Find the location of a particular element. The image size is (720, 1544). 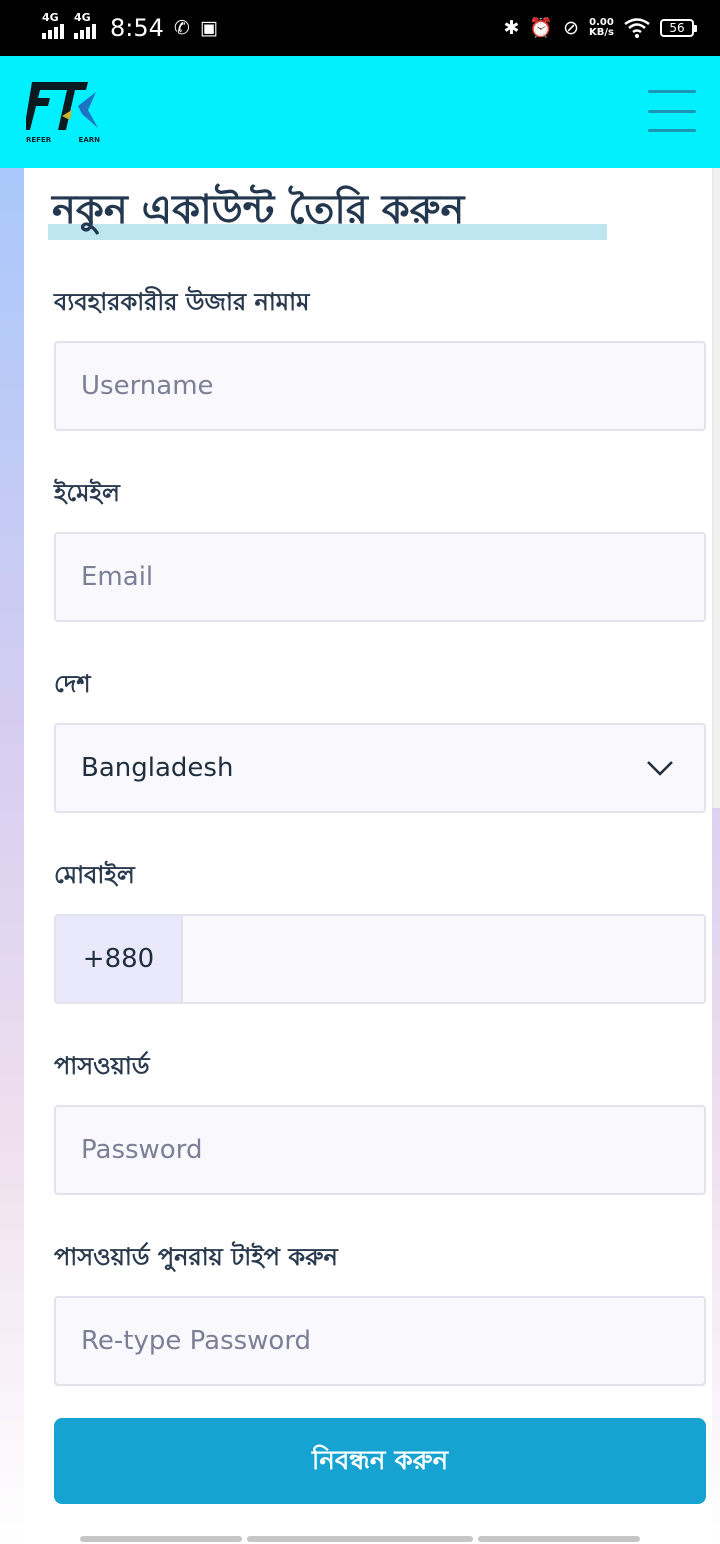

mobile-label: মোবাইল is located at coordinates (94, 875).